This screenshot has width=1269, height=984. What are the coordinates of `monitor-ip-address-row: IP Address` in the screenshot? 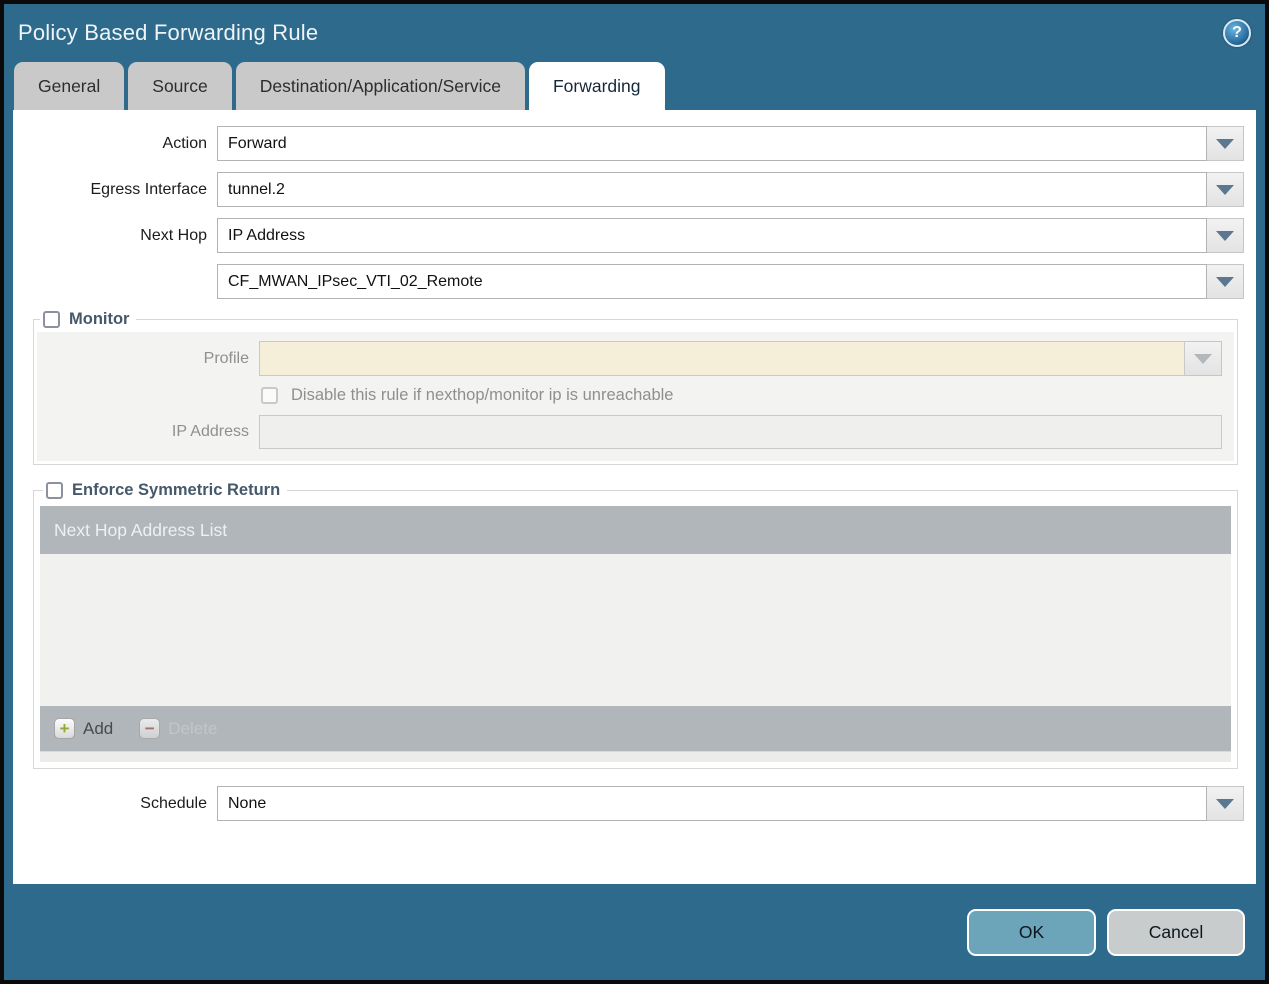 It's located at (629, 432).